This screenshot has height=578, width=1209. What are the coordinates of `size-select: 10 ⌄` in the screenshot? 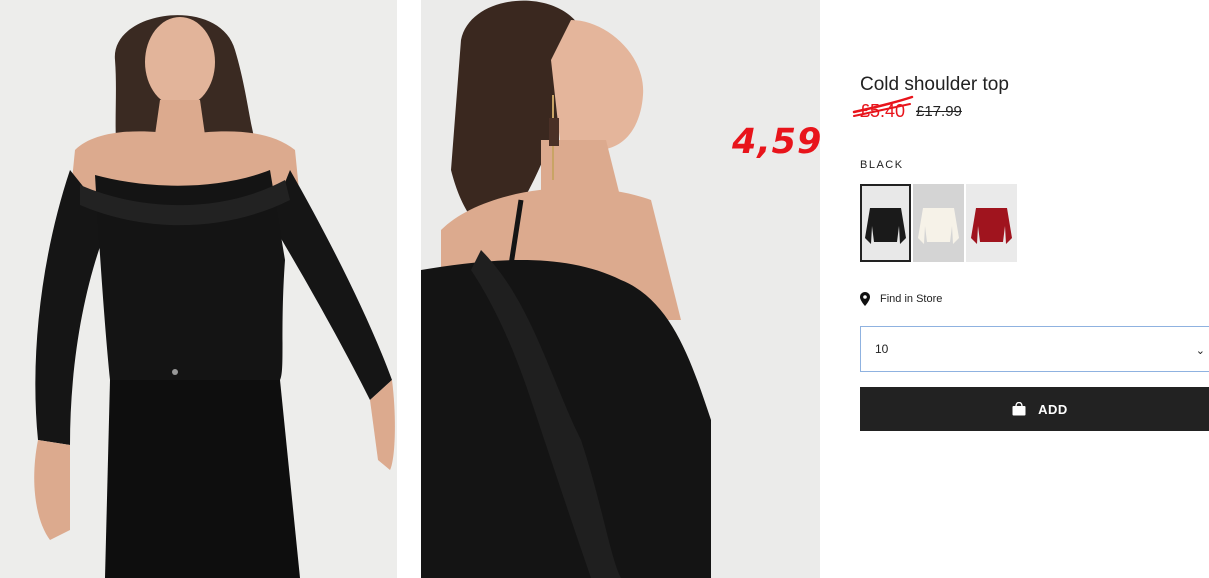 It's located at (1034, 349).